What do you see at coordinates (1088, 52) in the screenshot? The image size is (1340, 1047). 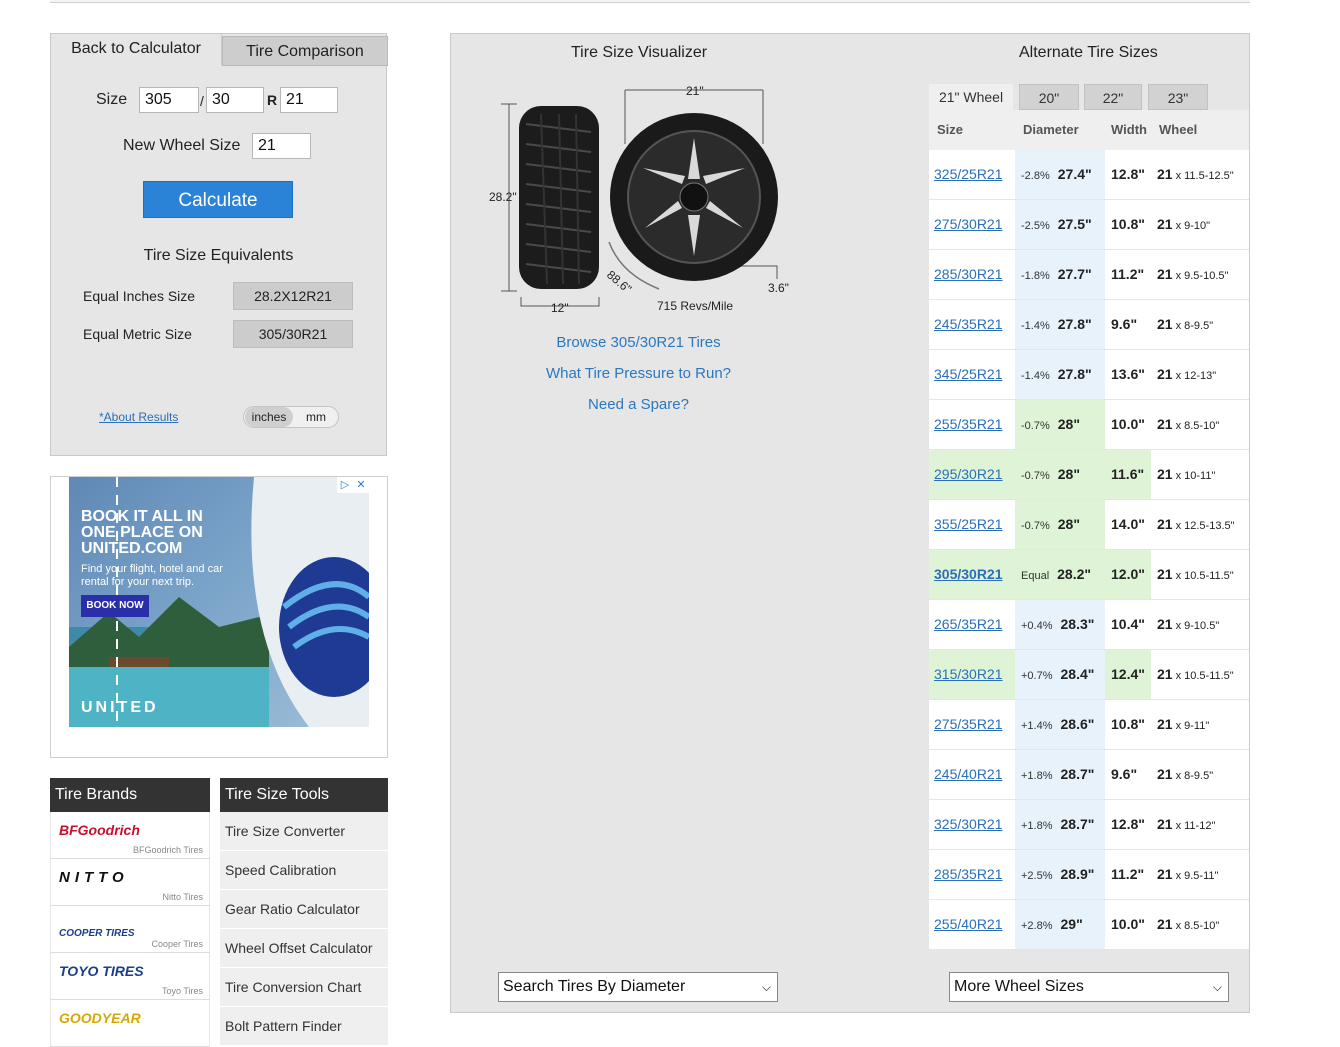 I see `alternate-sizes-title: Alternate Tire Sizes` at bounding box center [1088, 52].